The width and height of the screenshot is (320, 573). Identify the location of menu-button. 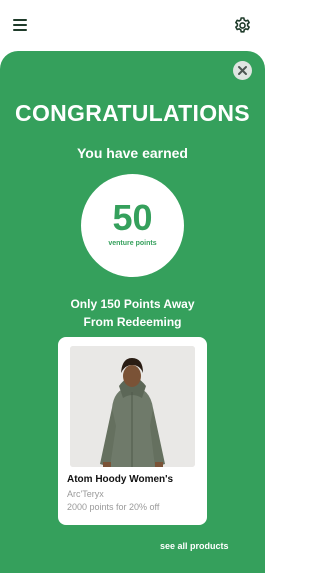
(20, 25).